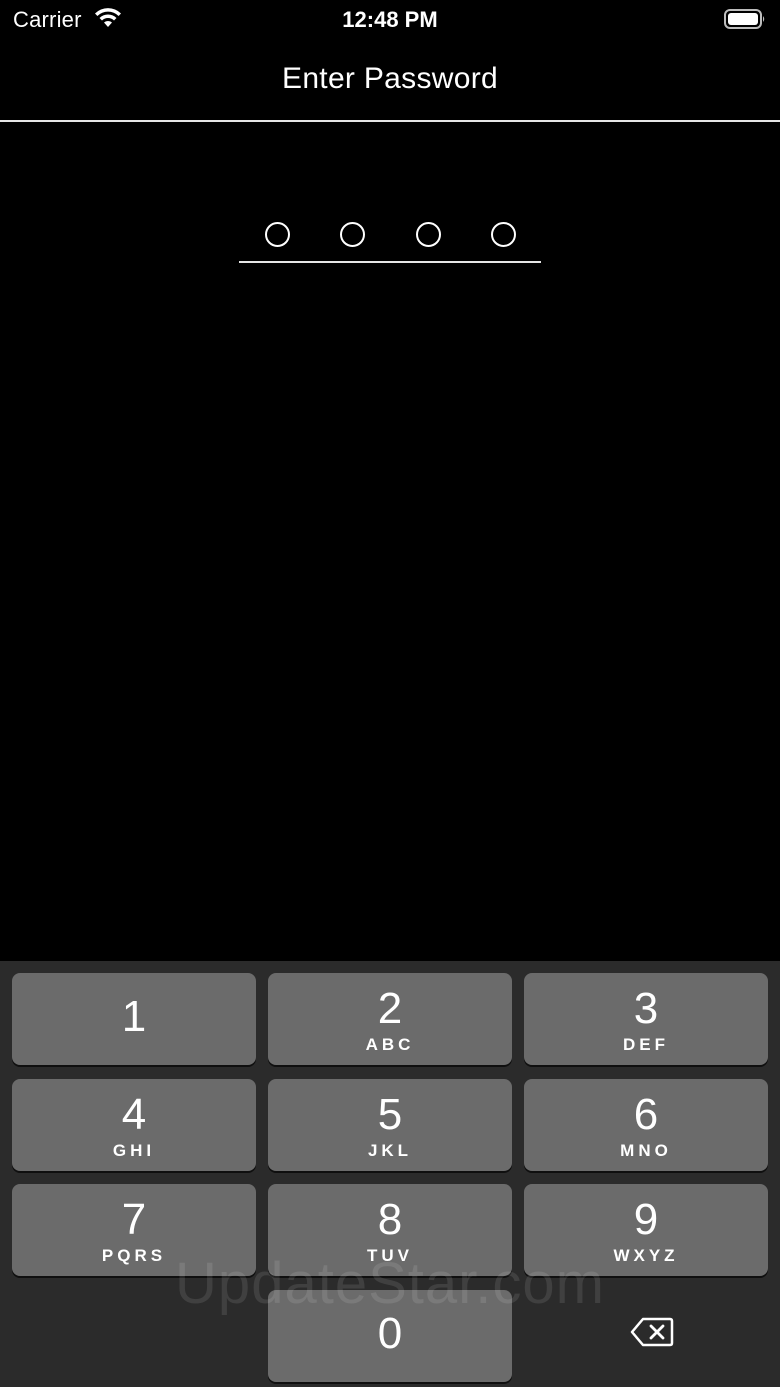 The height and width of the screenshot is (1387, 780). Describe the element at coordinates (134, 1114) in the screenshot. I see `key-digit: 4` at that location.